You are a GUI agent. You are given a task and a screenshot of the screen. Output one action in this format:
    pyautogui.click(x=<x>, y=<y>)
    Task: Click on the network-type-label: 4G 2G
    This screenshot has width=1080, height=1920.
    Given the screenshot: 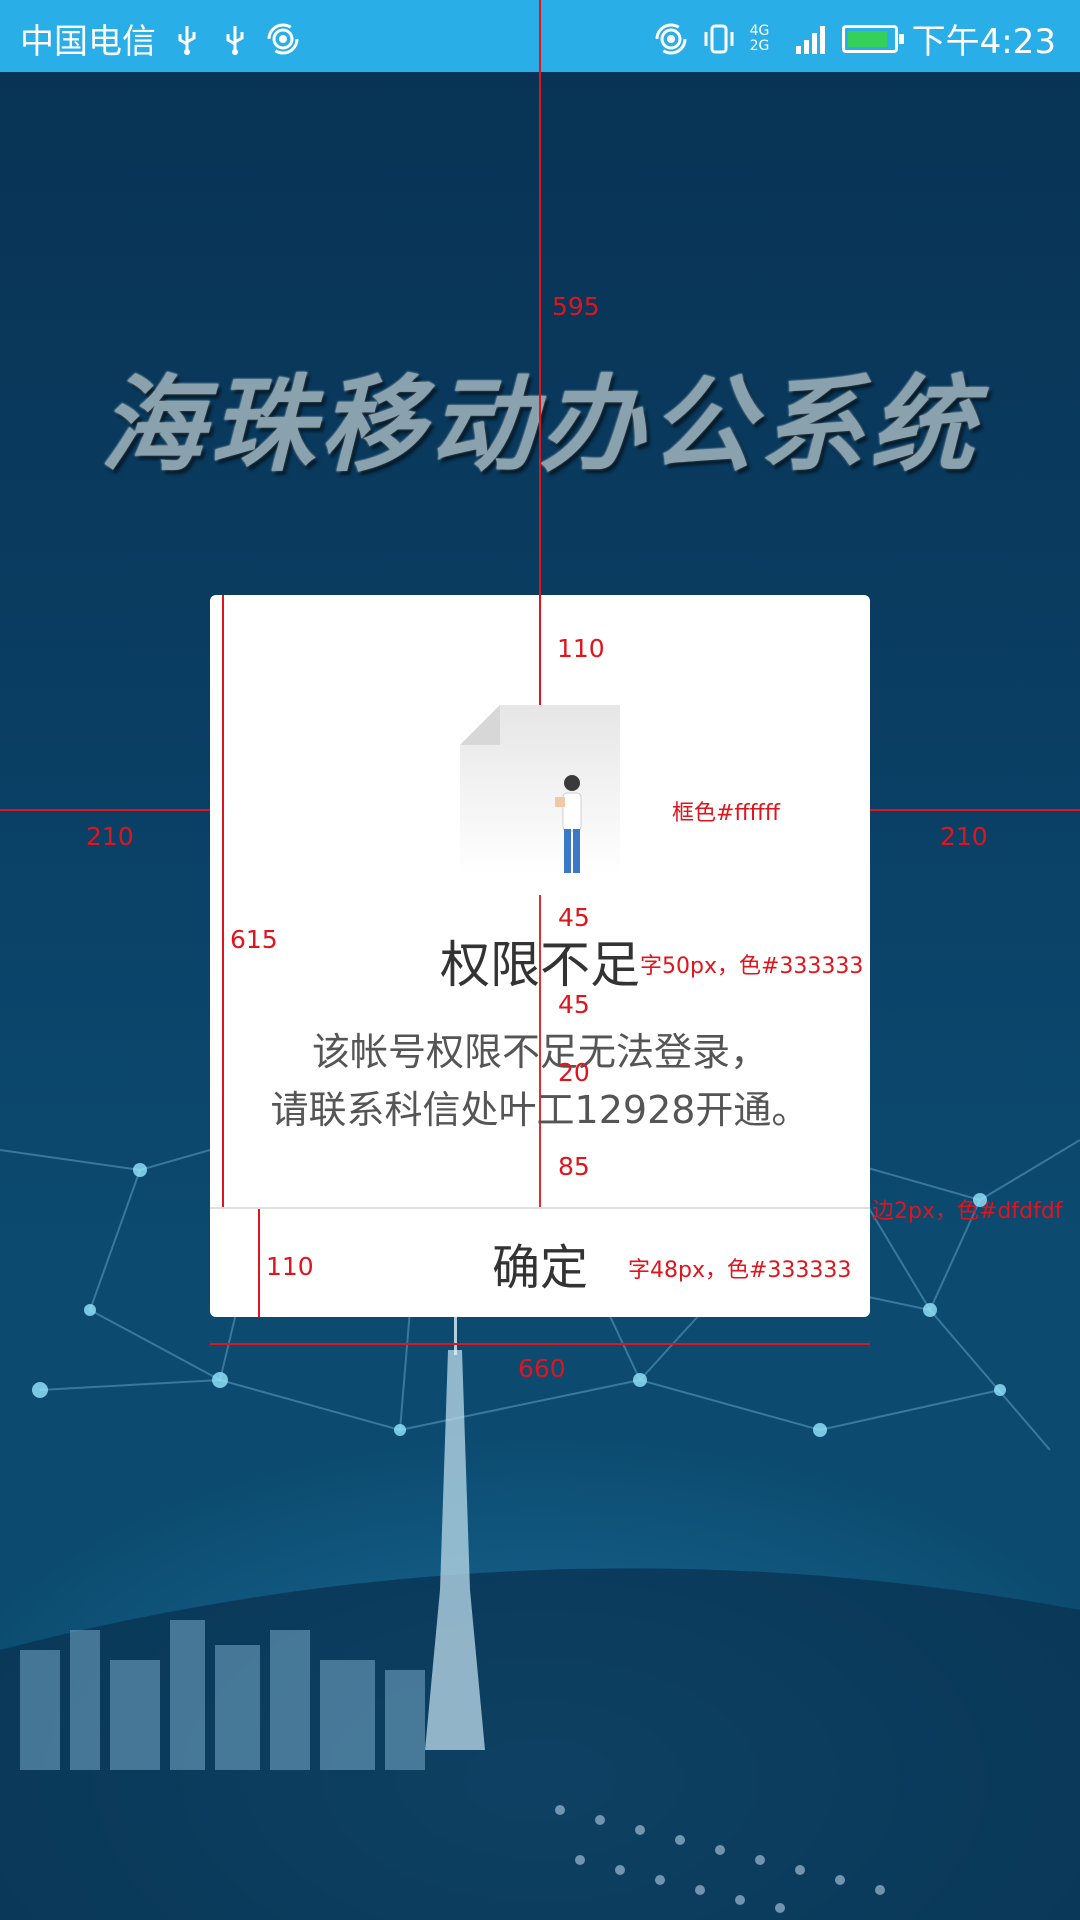 What is the action you would take?
    pyautogui.click(x=759, y=38)
    